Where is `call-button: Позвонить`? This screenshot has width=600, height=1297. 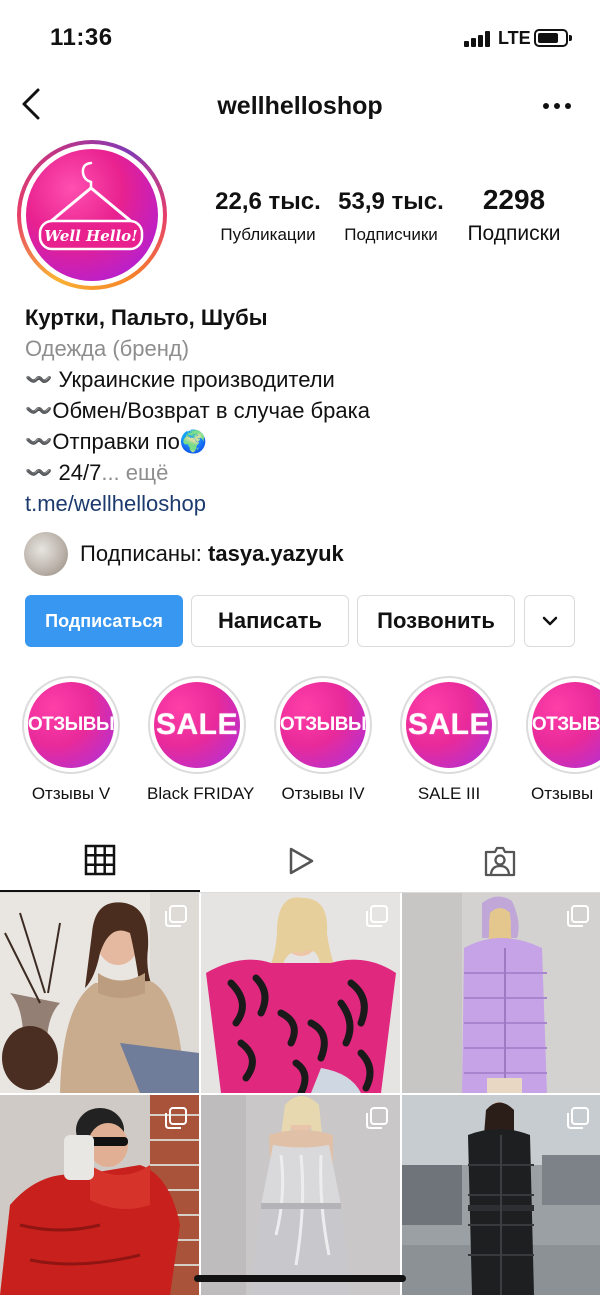 call-button: Позвонить is located at coordinates (436, 621).